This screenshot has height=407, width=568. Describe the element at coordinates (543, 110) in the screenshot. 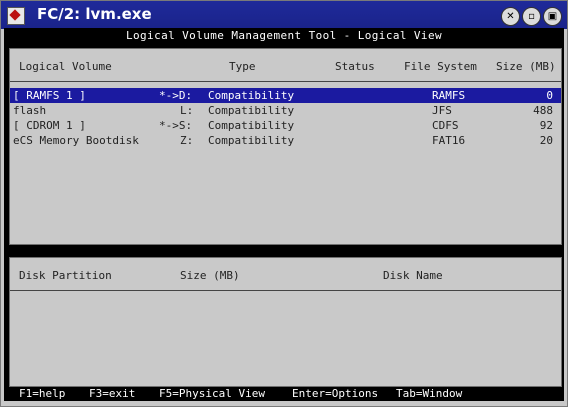

I see `volume-size: 488` at that location.